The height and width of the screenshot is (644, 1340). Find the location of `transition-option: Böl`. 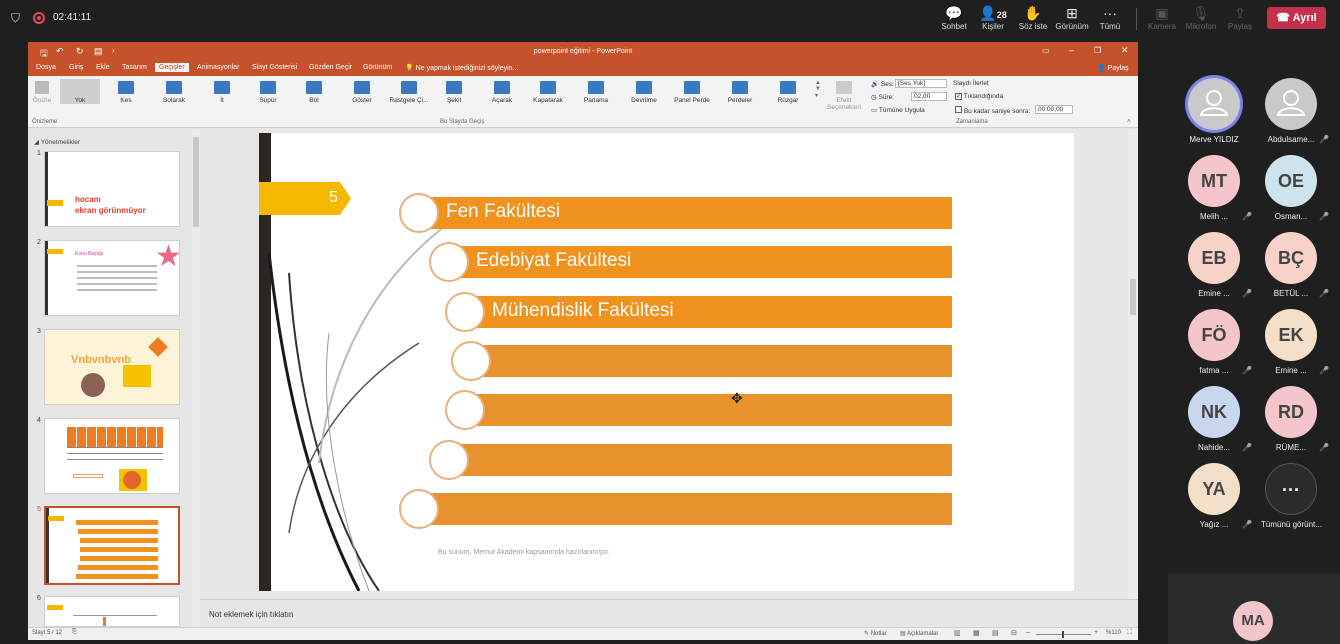

transition-option: Böl is located at coordinates (314, 91).